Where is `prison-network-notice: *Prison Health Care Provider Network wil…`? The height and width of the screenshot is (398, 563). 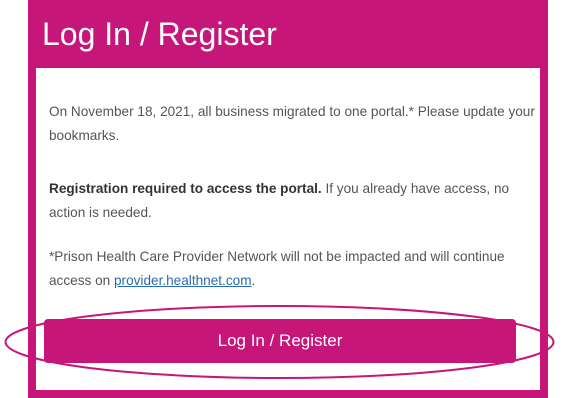
prison-network-notice: *Prison Health Care Provider Network wil… is located at coordinates (292, 269).